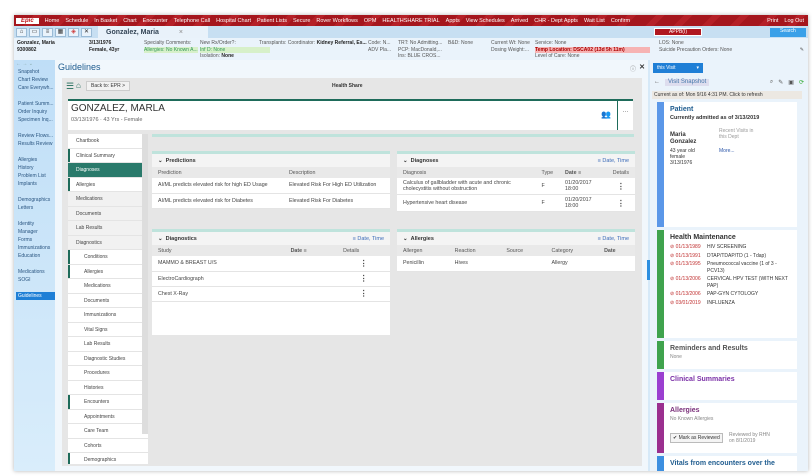  I want to click on tree-item: Clinical Summary, so click(108, 155).